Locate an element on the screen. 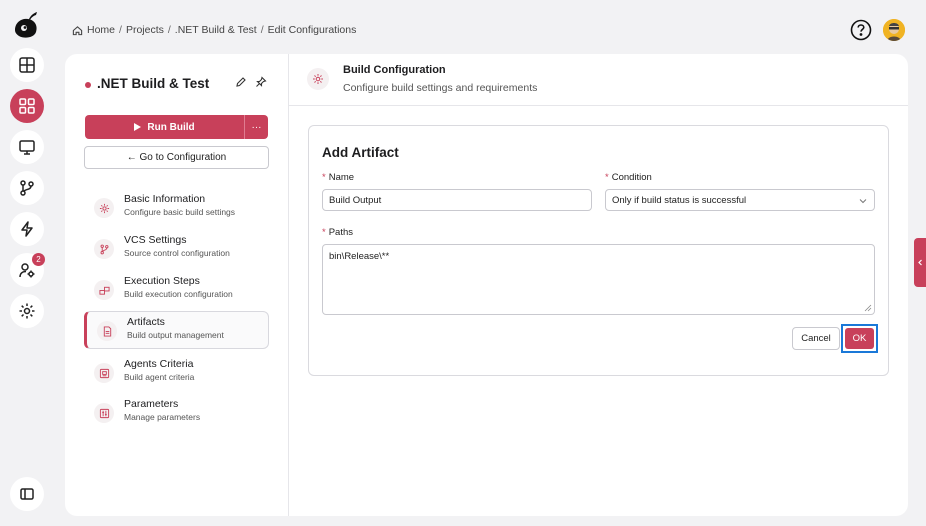 The width and height of the screenshot is (926, 526). ok-button-label: OK is located at coordinates (859, 338).